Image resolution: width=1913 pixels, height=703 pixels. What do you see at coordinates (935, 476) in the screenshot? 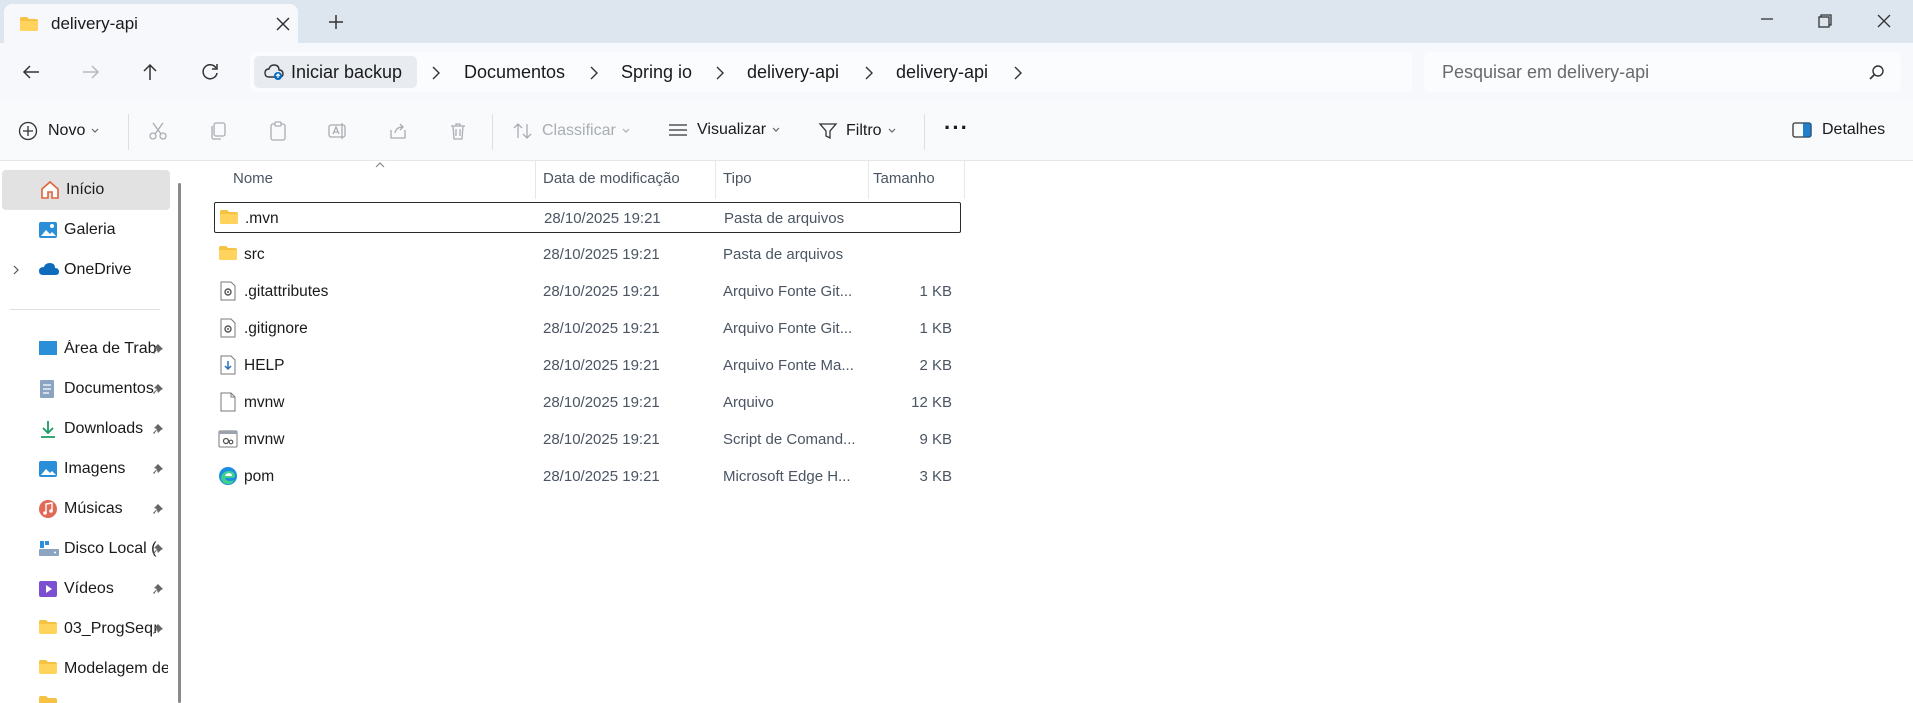
I see `file-size: 3 KB` at bounding box center [935, 476].